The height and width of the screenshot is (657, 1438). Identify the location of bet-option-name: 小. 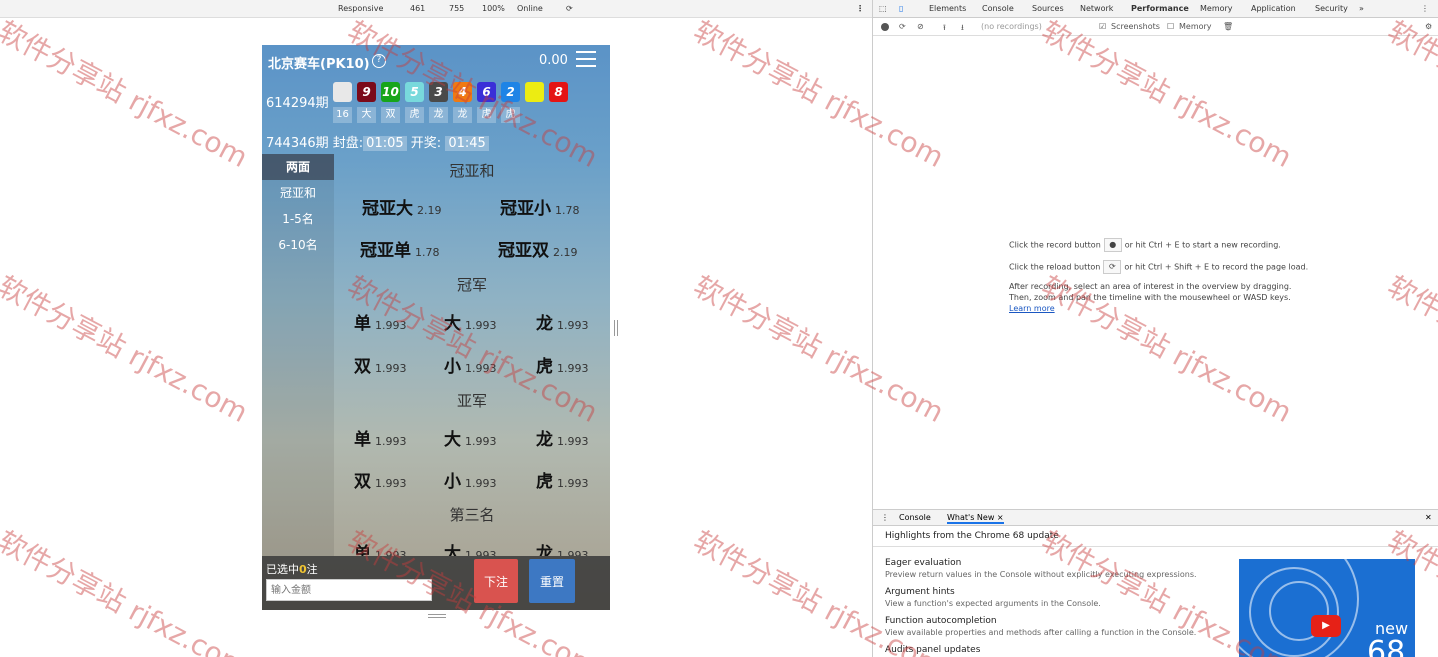
(452, 482).